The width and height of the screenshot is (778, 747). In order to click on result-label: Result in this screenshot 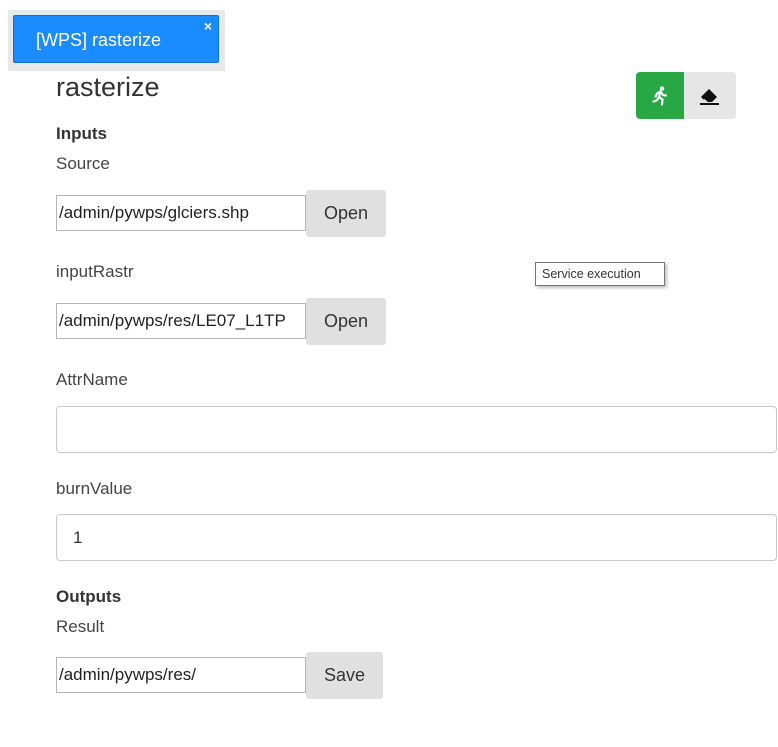, I will do `click(80, 626)`.